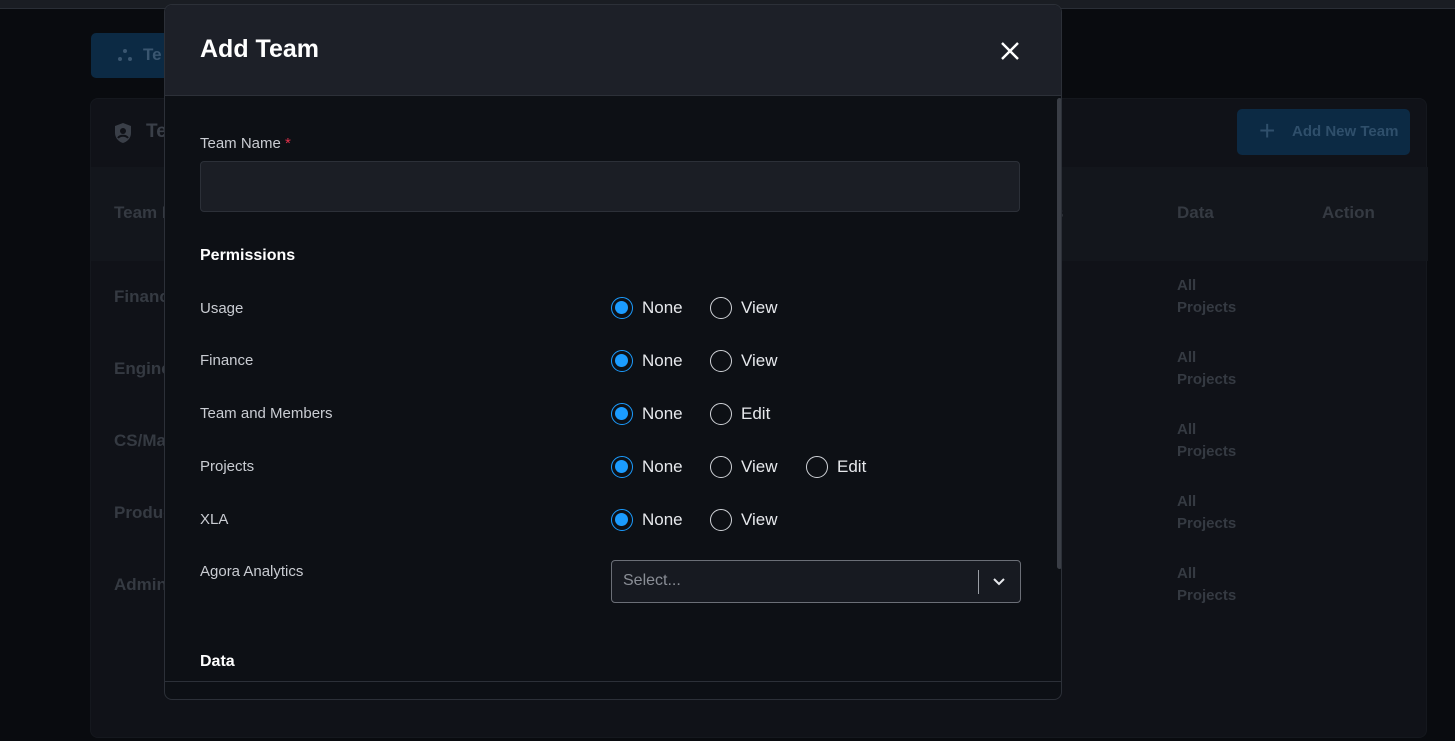 Image resolution: width=1455 pixels, height=741 pixels. I want to click on radio-team-none: None, so click(647, 414).